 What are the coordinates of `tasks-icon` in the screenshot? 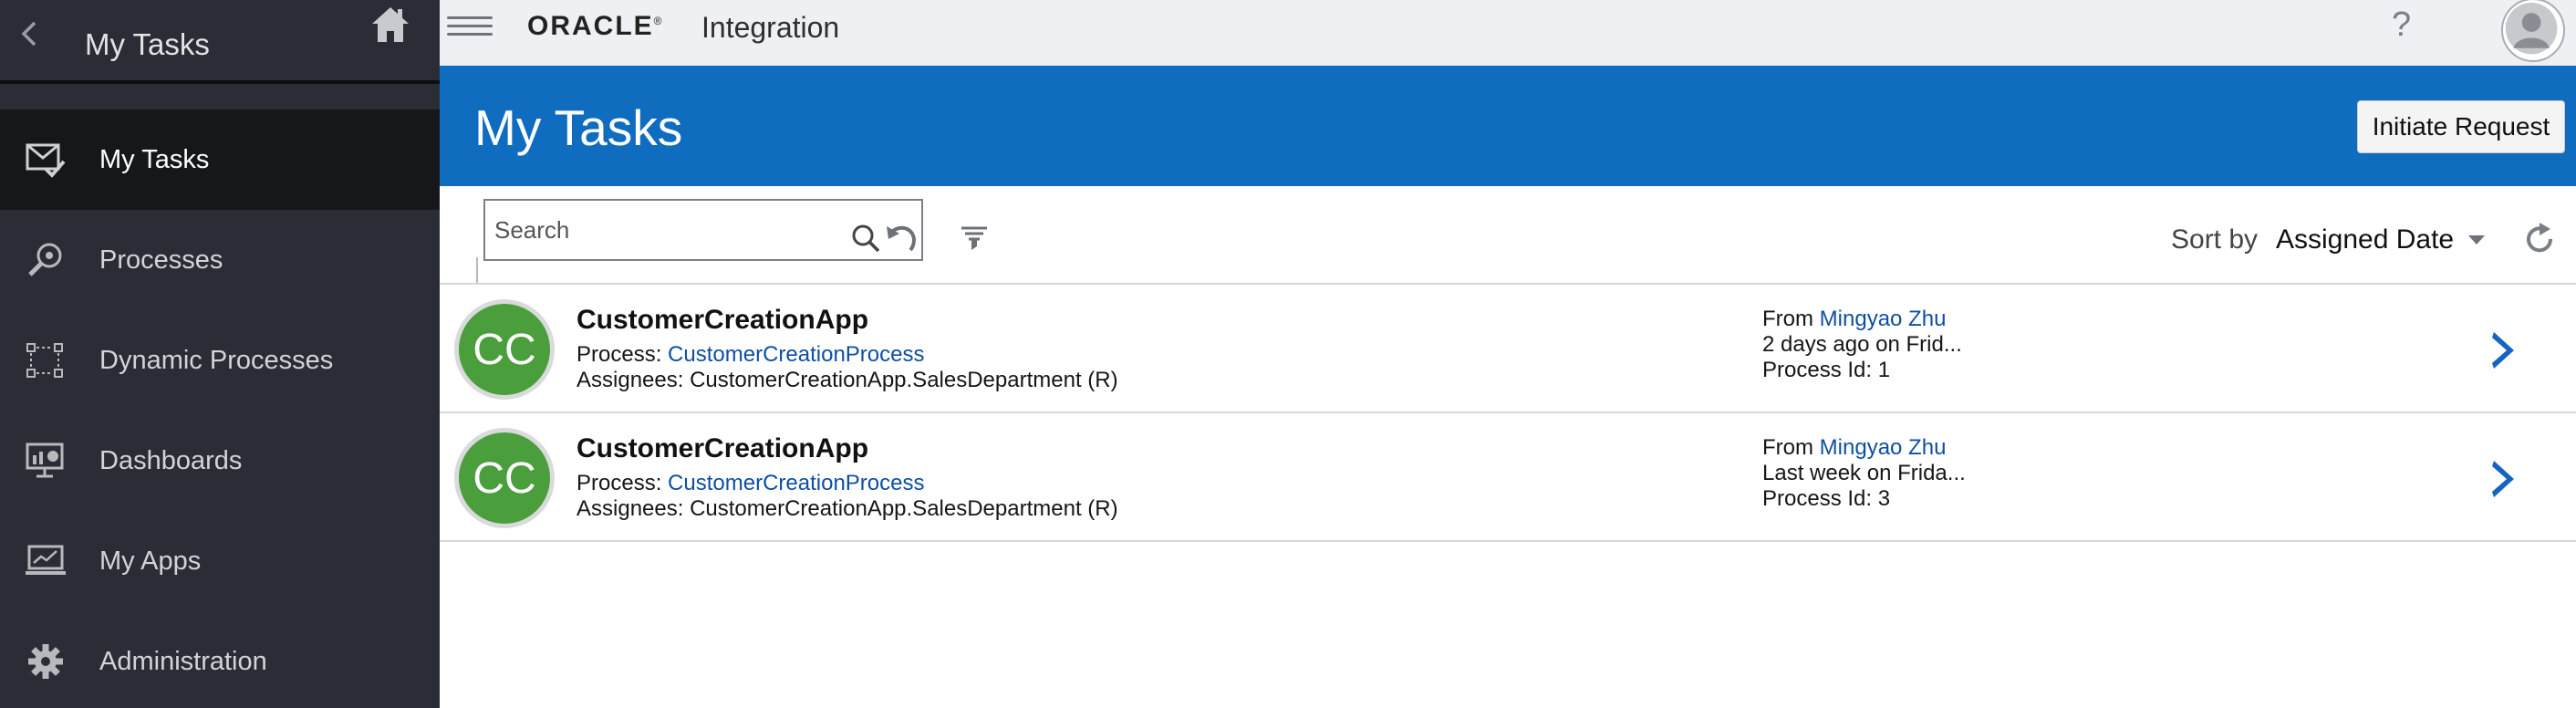 It's located at (46, 160).